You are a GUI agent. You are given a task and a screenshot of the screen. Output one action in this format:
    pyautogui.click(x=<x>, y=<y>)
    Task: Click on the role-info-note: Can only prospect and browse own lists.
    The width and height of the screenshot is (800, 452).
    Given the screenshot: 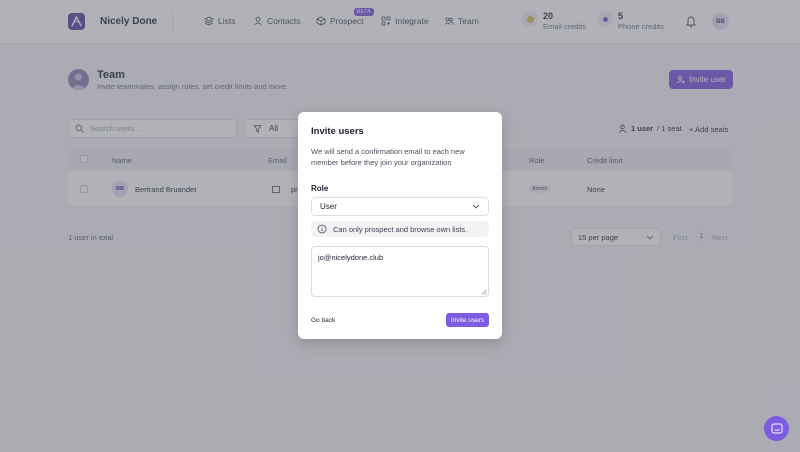 What is the action you would take?
    pyautogui.click(x=400, y=229)
    